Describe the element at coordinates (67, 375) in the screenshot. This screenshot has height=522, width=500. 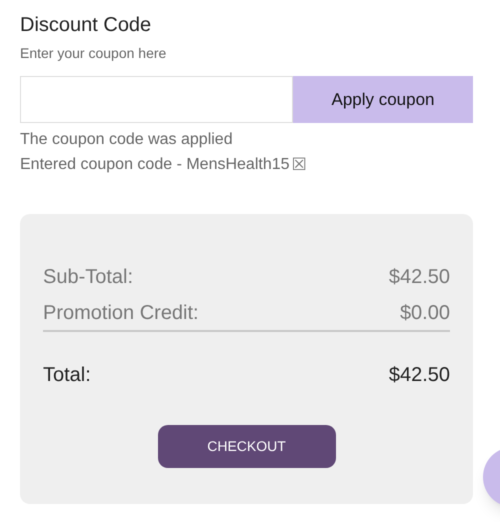
I see `summary-label: Total:` at that location.